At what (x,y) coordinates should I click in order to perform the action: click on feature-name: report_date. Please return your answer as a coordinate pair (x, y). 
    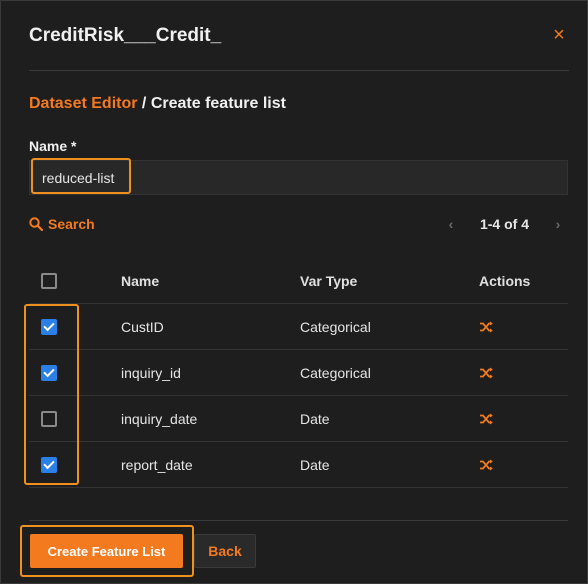
    Looking at the image, I should click on (157, 464).